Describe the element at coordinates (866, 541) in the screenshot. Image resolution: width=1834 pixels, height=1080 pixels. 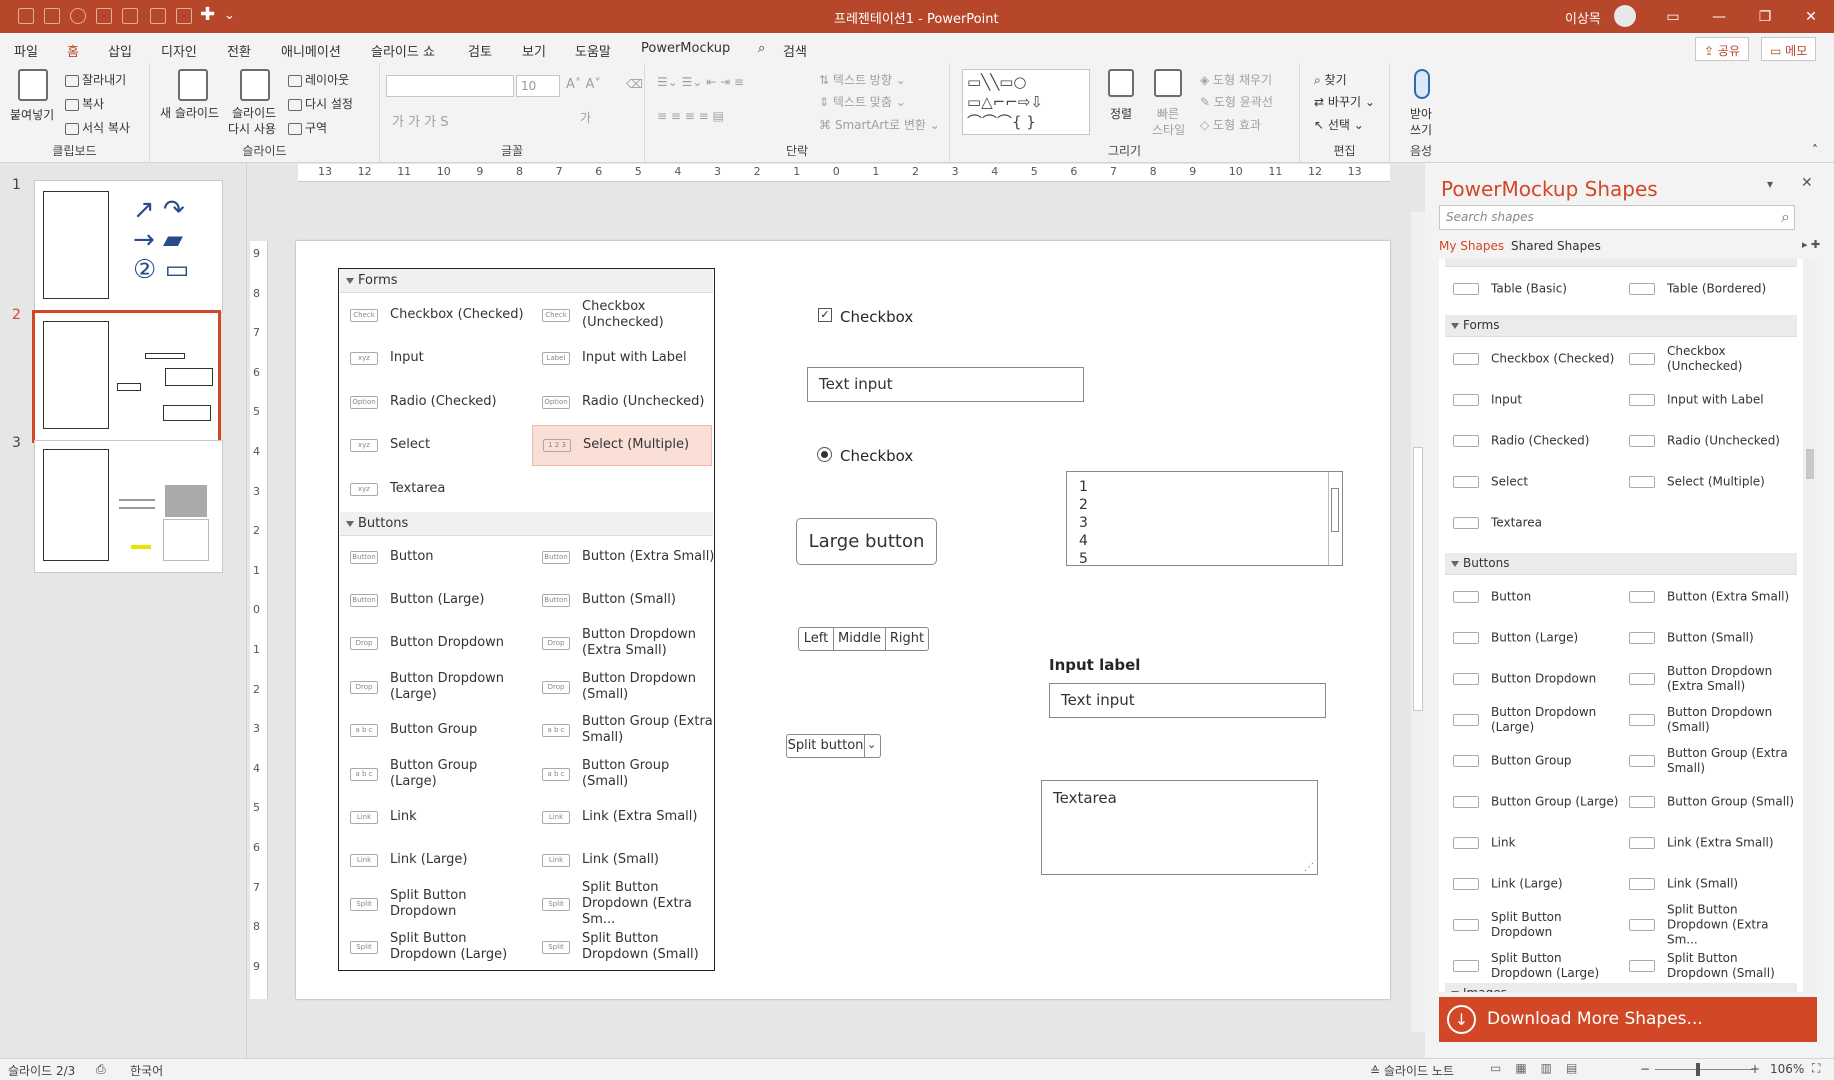
I see `large-button-mock: Large button` at that location.